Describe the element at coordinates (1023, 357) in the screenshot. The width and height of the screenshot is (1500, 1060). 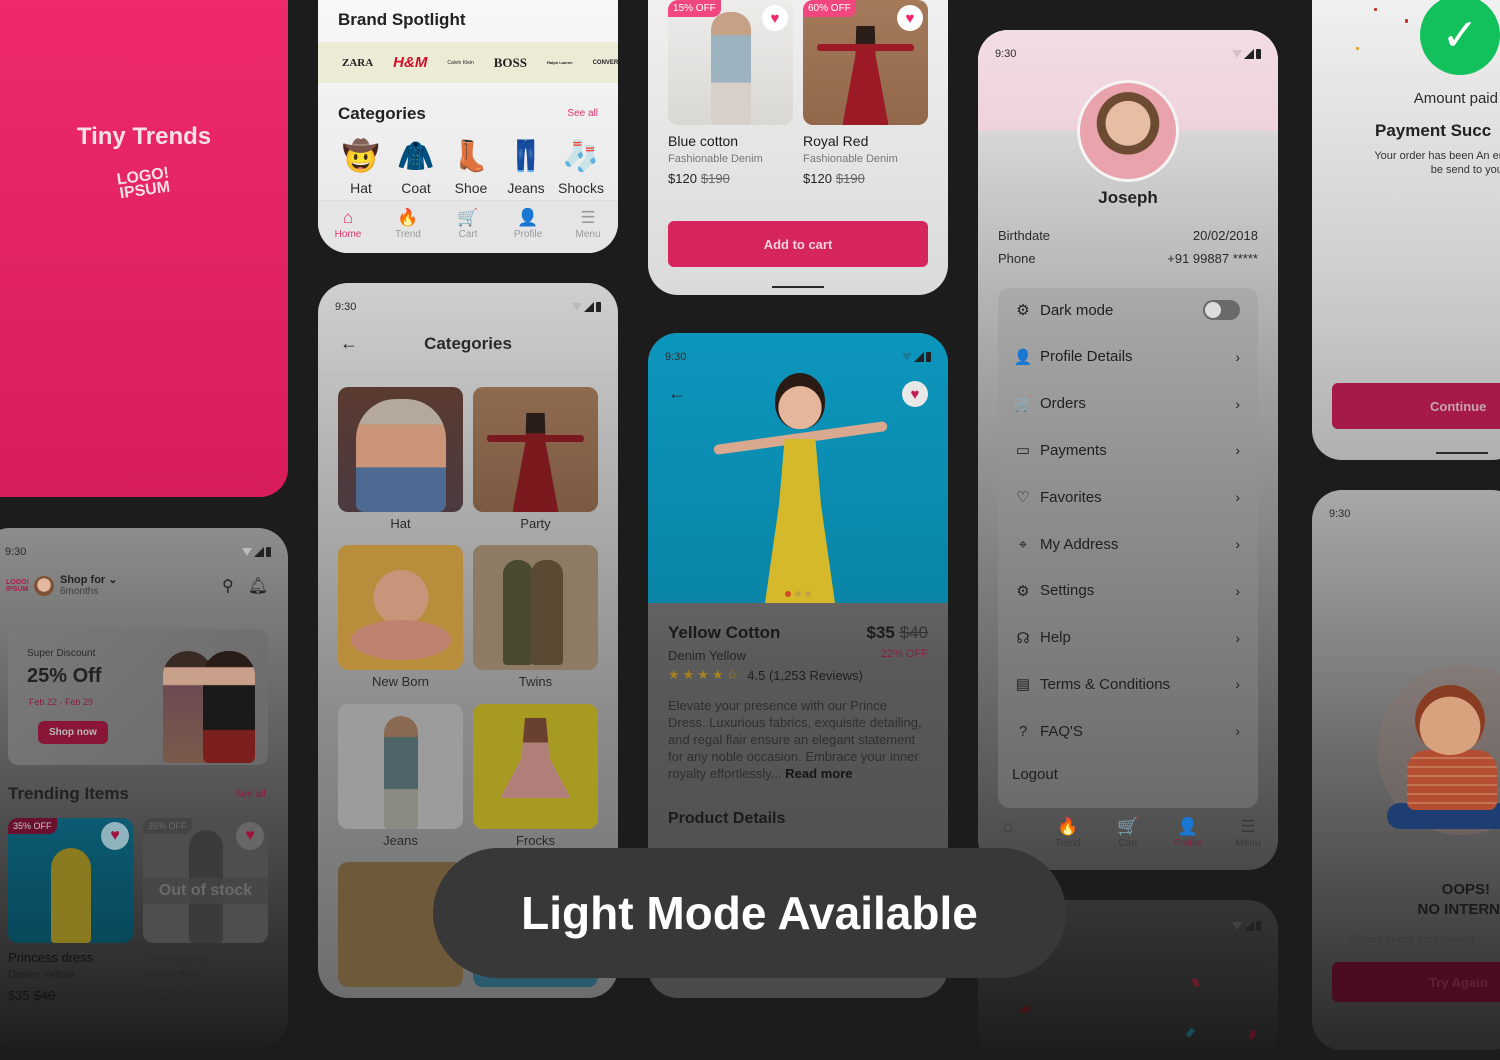
I see `profile-details-icon: 👤` at that location.